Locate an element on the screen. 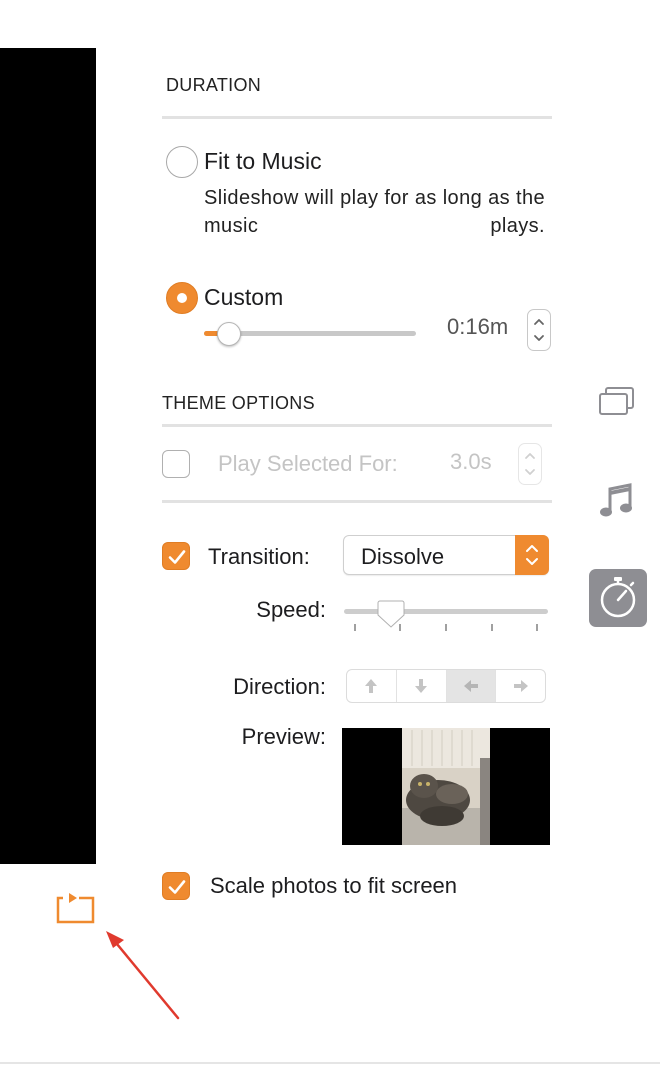 This screenshot has width=660, height=1080. duration-stepper is located at coordinates (539, 330).